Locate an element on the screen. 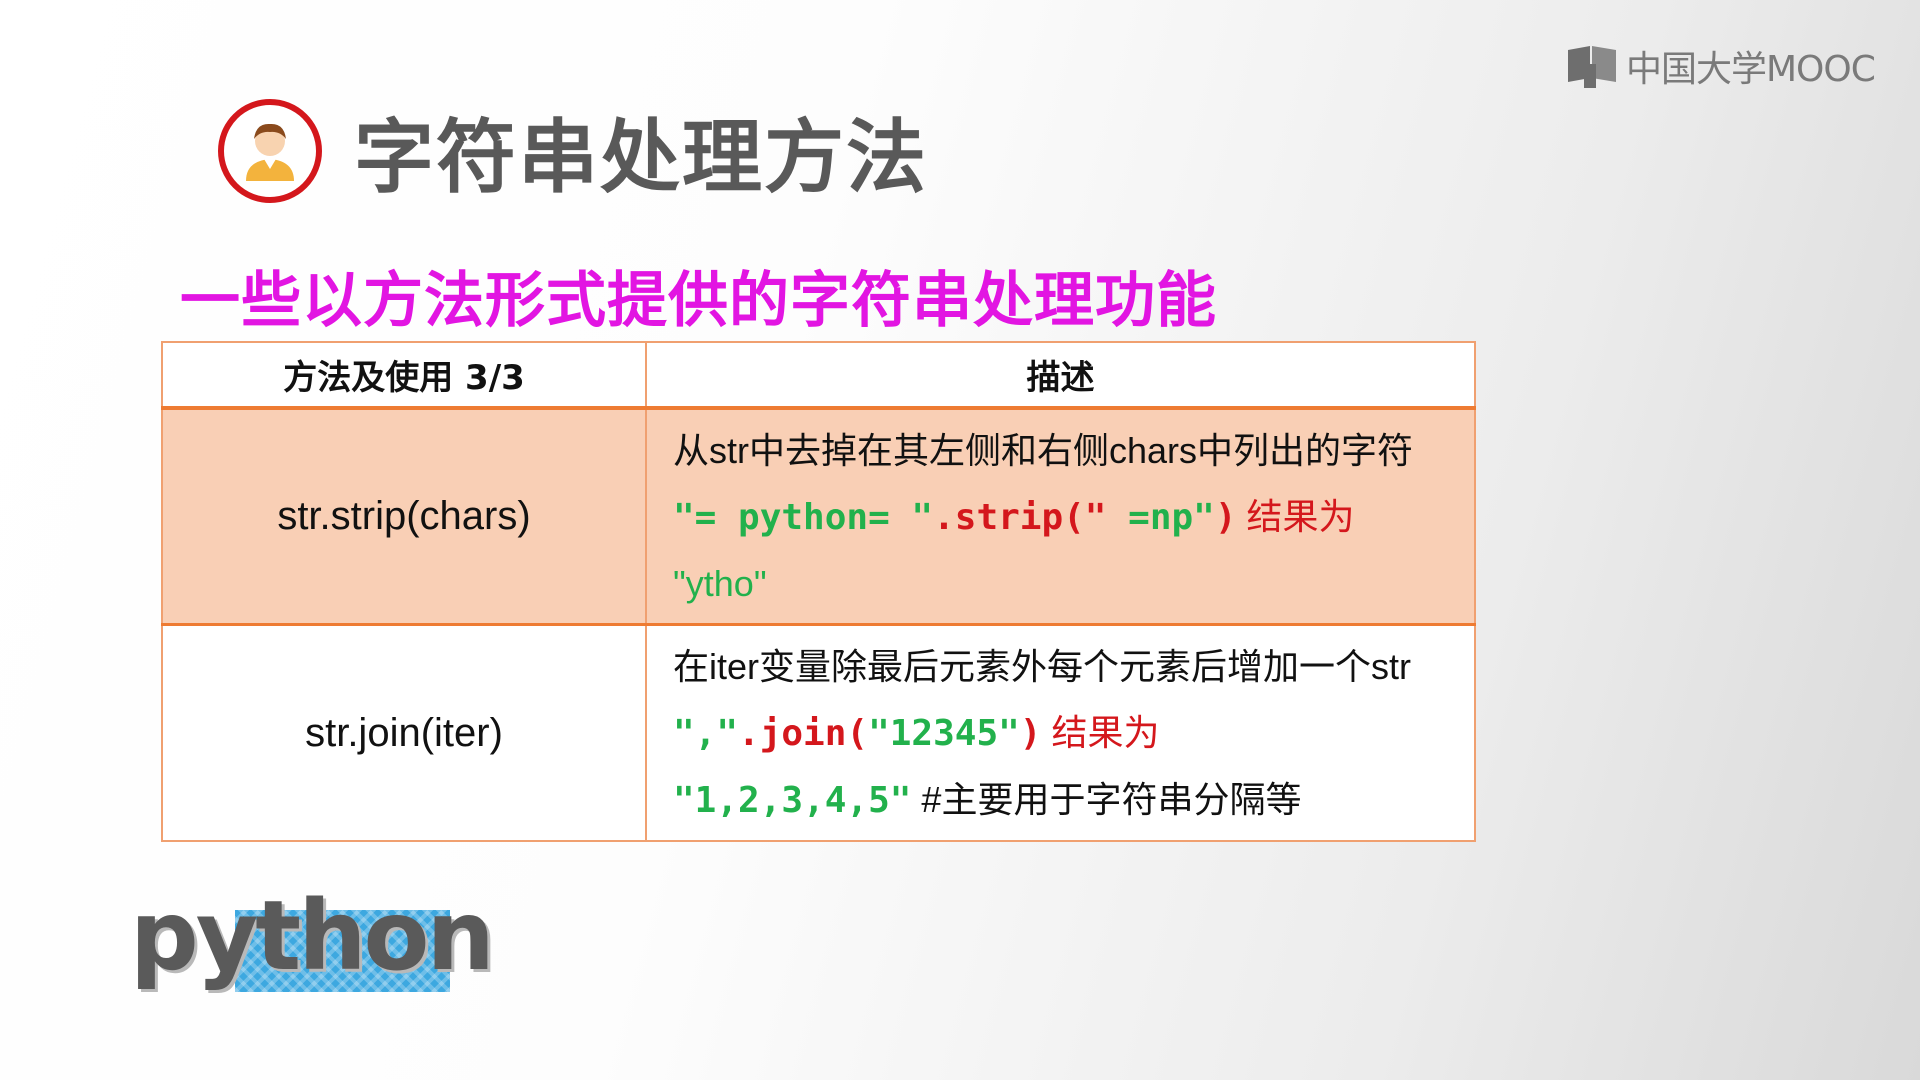 This screenshot has height=1080, width=1920. code-result: "ytho" is located at coordinates (1060, 584).